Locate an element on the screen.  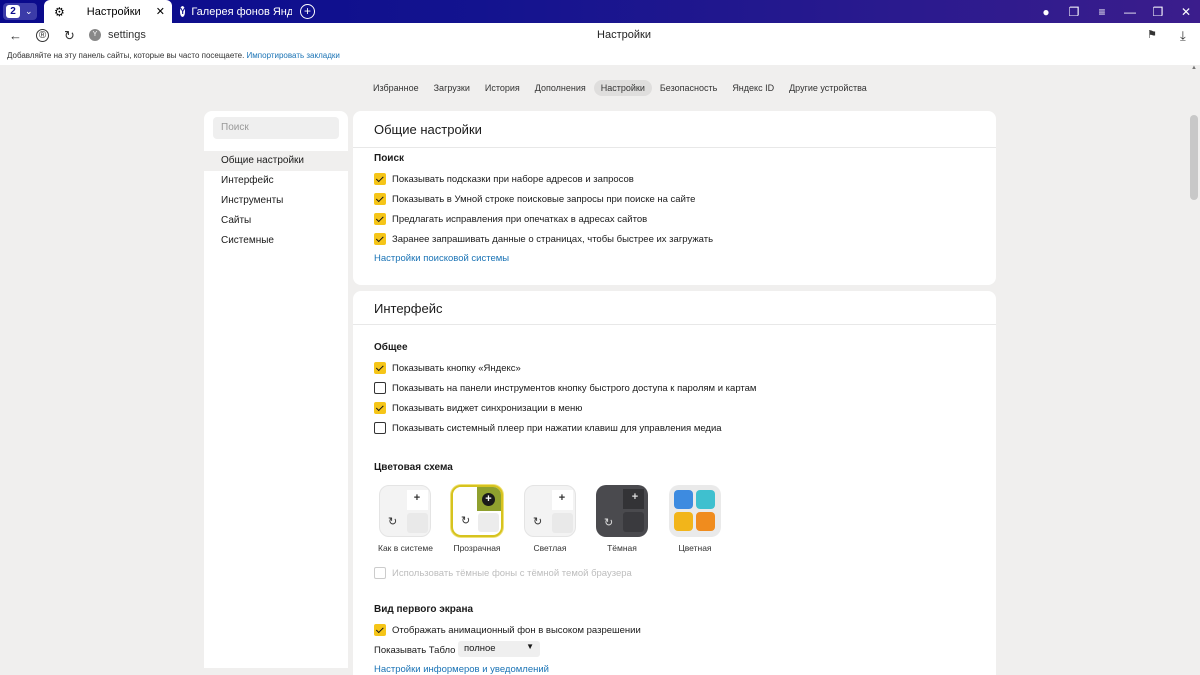
close-window-icon: ✕ is located at coordinates (1186, 12).